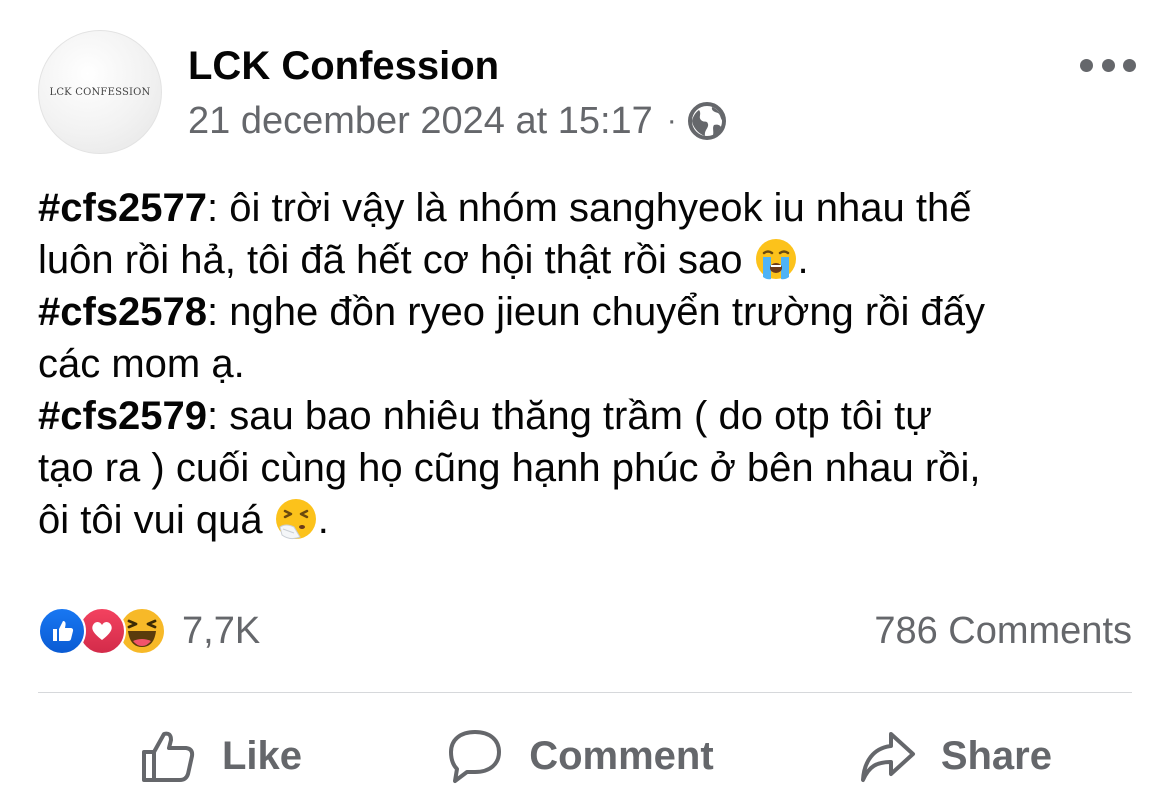  Describe the element at coordinates (343, 66) in the screenshot. I see `page-name-link: LCK Confession` at that location.